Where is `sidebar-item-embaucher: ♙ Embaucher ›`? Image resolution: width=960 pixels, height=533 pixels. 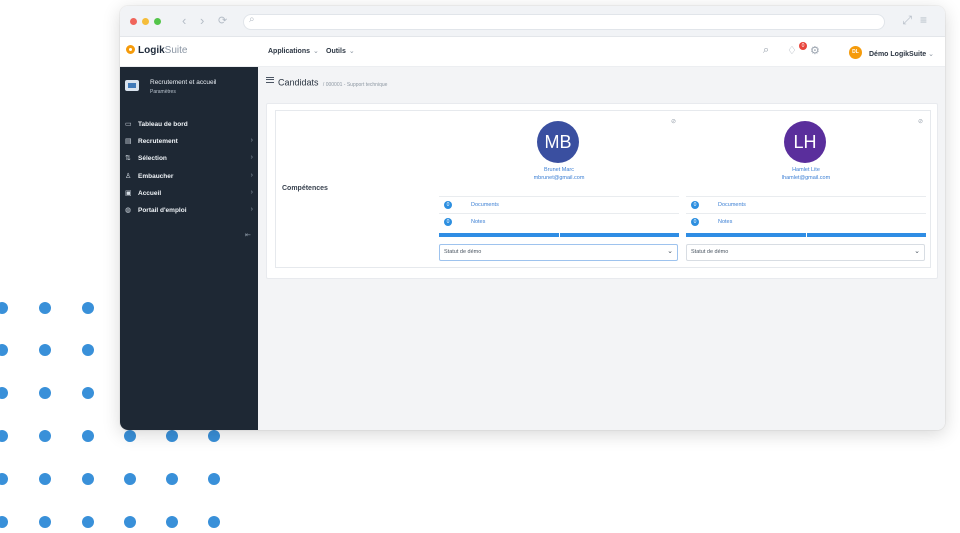
sidebar-item-embaucher: ♙ Embaucher › is located at coordinates (189, 178).